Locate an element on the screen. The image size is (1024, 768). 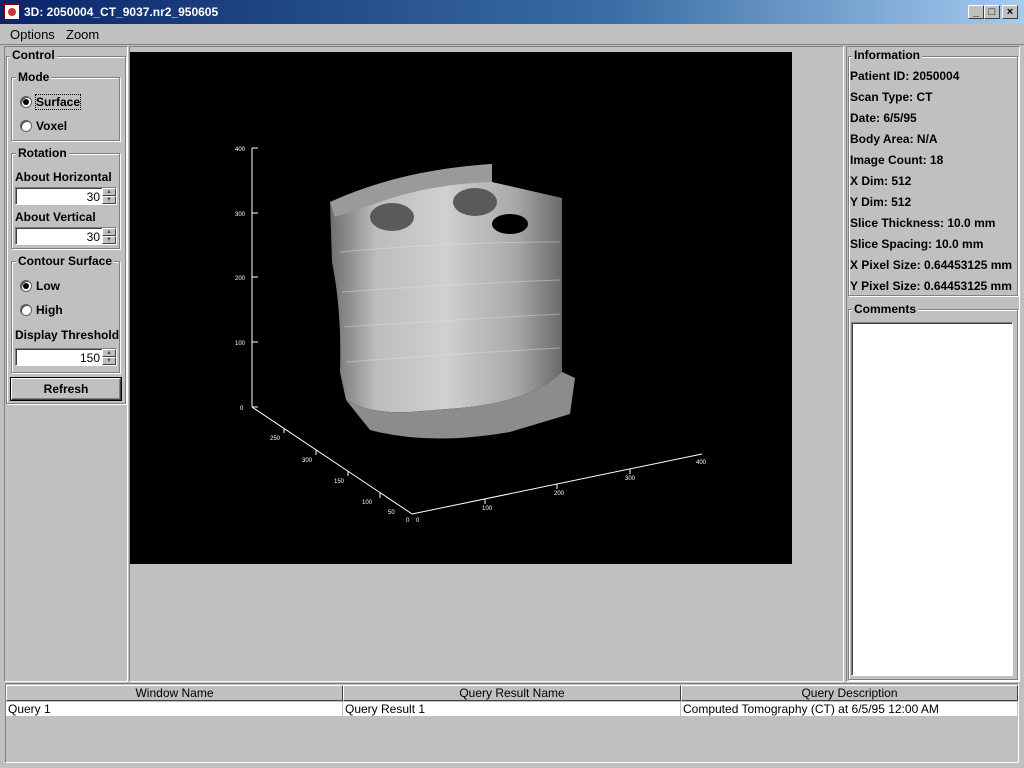
comments-title: Comments is located at coordinates (885, 309).